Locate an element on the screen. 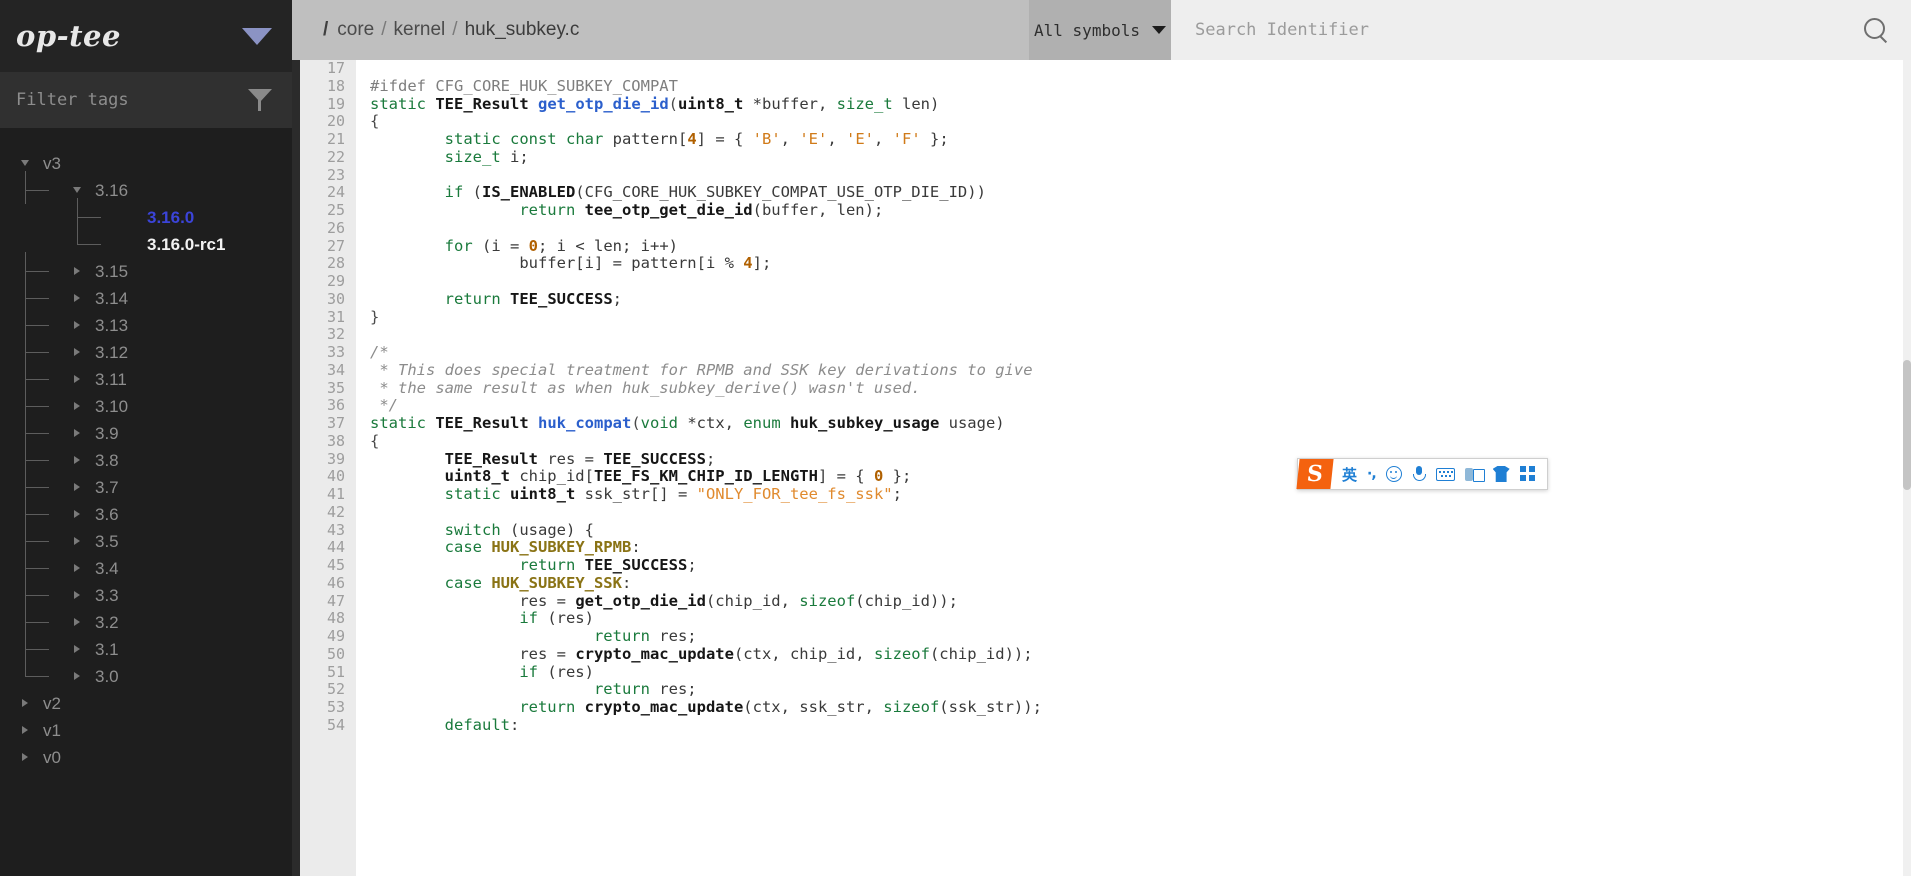  sogou-logo-icon: S is located at coordinates (1315, 474).